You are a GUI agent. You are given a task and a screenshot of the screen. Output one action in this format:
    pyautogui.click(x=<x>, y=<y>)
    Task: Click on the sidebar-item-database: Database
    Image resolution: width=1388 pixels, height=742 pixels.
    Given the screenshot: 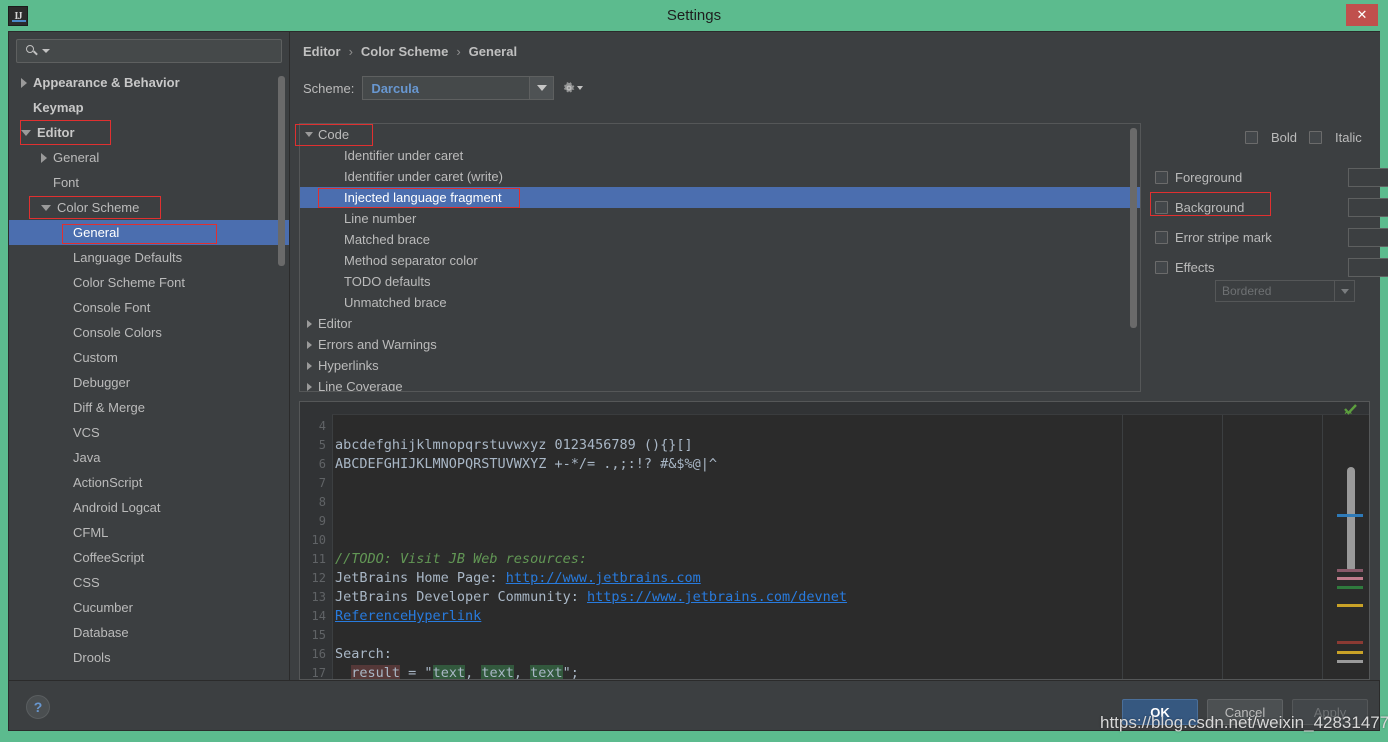 What is the action you would take?
    pyautogui.click(x=149, y=632)
    